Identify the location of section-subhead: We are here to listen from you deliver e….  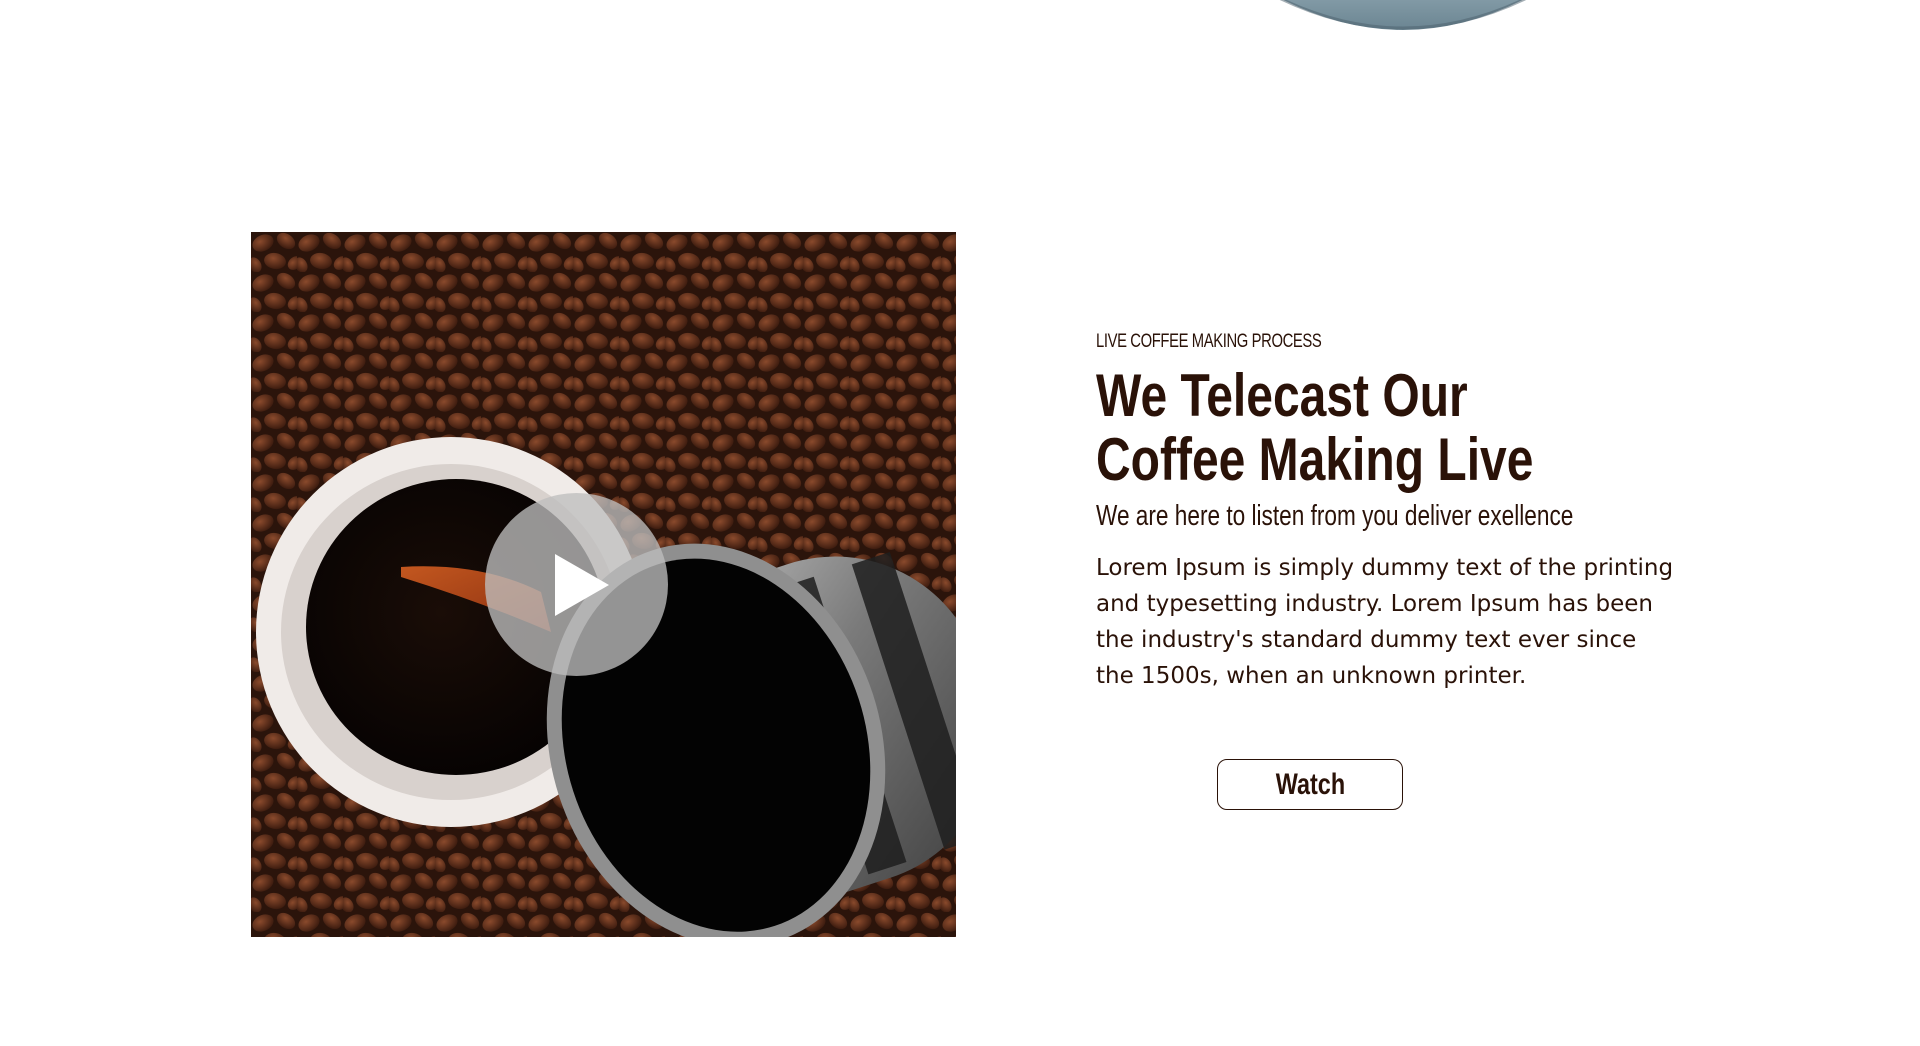
(1335, 516).